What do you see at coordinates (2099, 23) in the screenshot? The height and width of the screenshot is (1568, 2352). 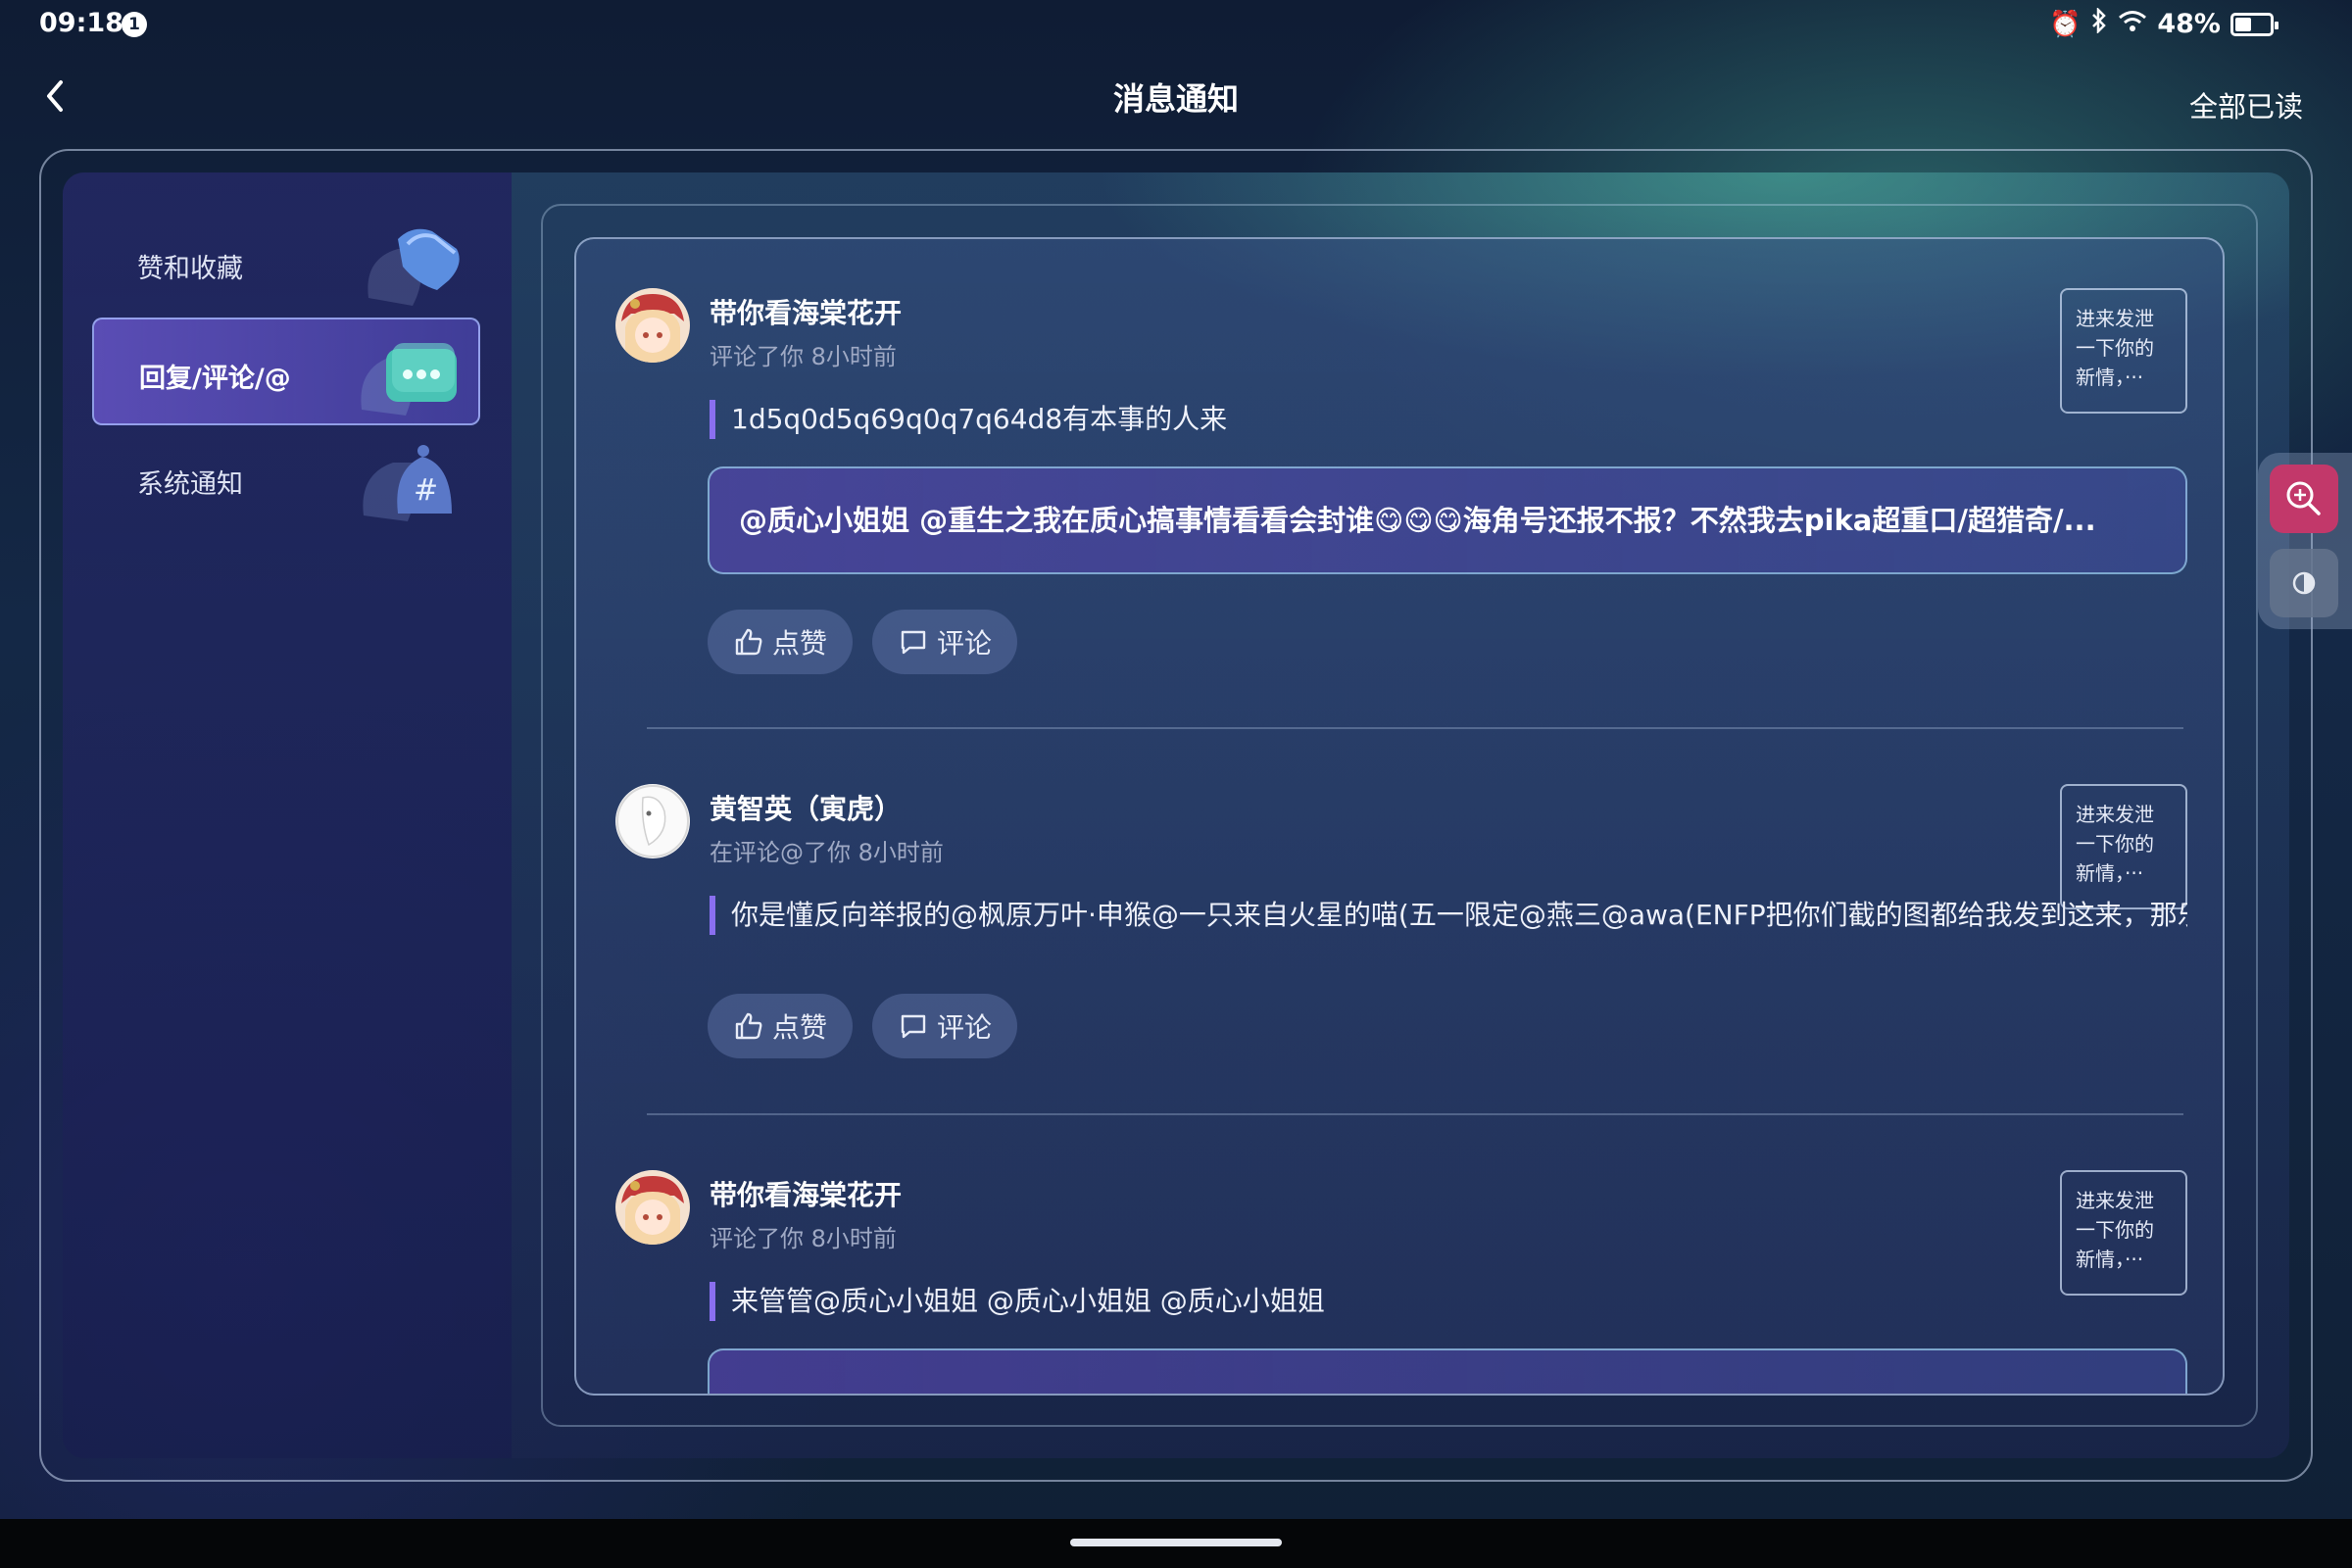 I see `bluetooth-icon` at bounding box center [2099, 23].